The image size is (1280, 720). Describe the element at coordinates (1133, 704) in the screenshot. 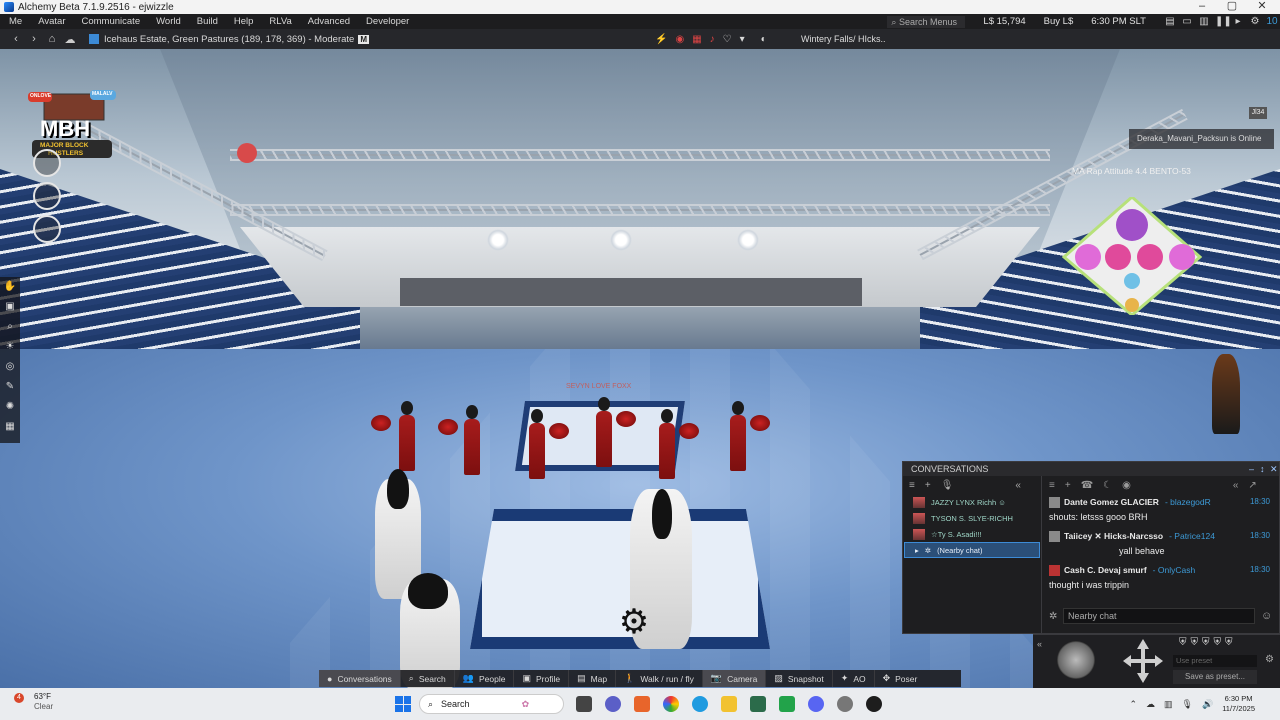

I see `chevron-up-icon: ⌃` at that location.